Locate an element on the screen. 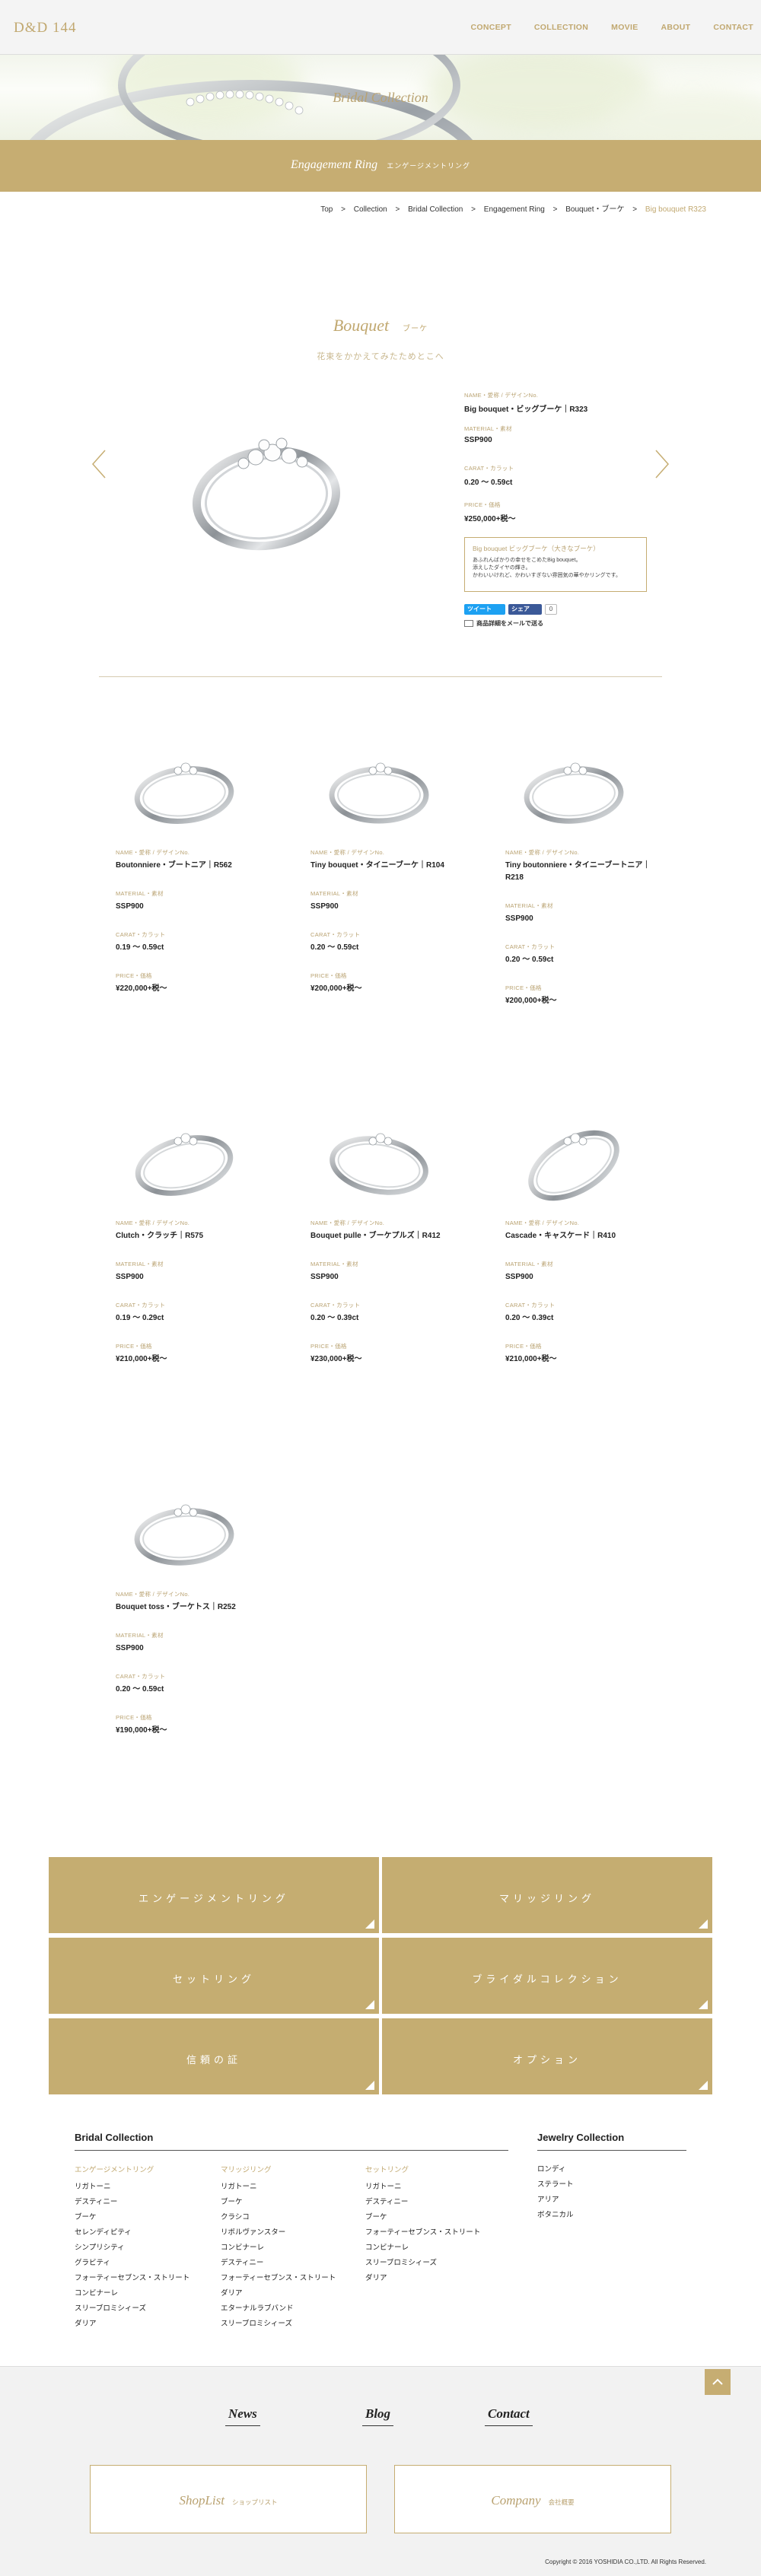 The width and height of the screenshot is (761, 2576). company-button: Company 会社概要 is located at coordinates (532, 2499).